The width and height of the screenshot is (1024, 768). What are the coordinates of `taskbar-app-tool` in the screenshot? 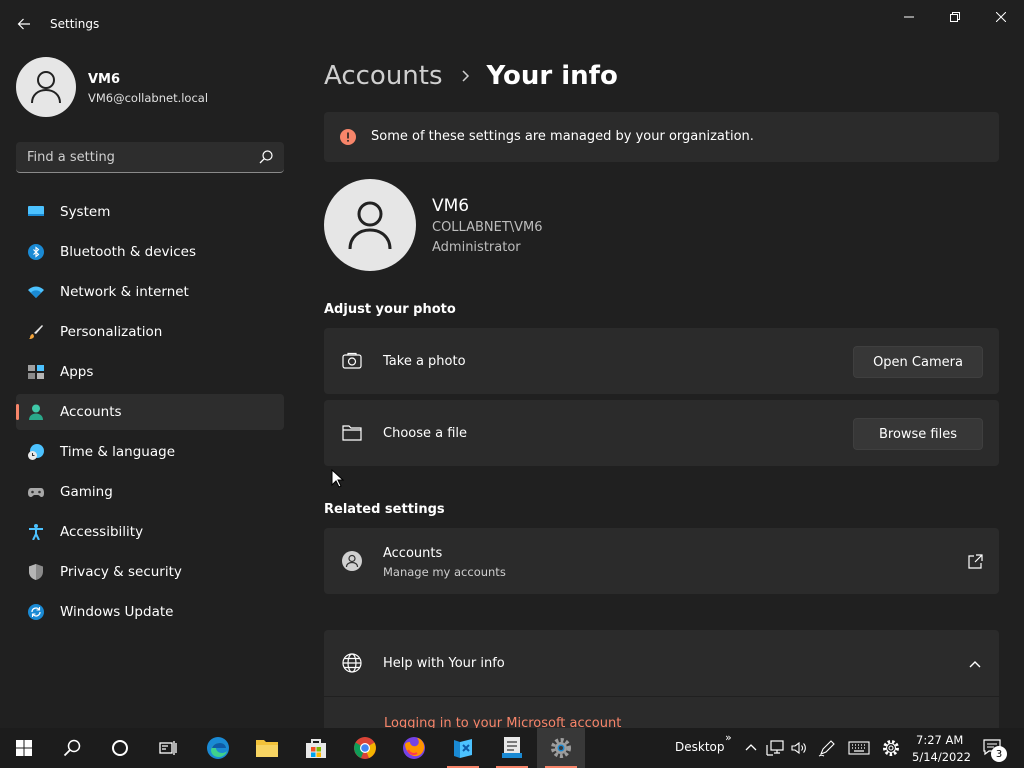 It's located at (463, 748).